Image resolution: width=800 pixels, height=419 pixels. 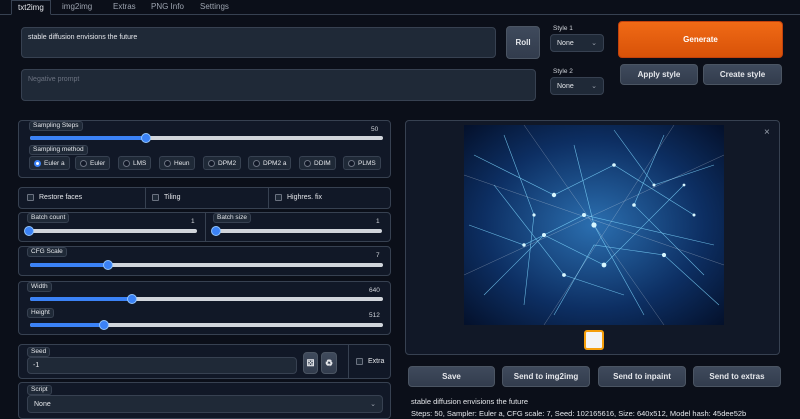 I want to click on radio-plms: PLMS, so click(x=362, y=163).